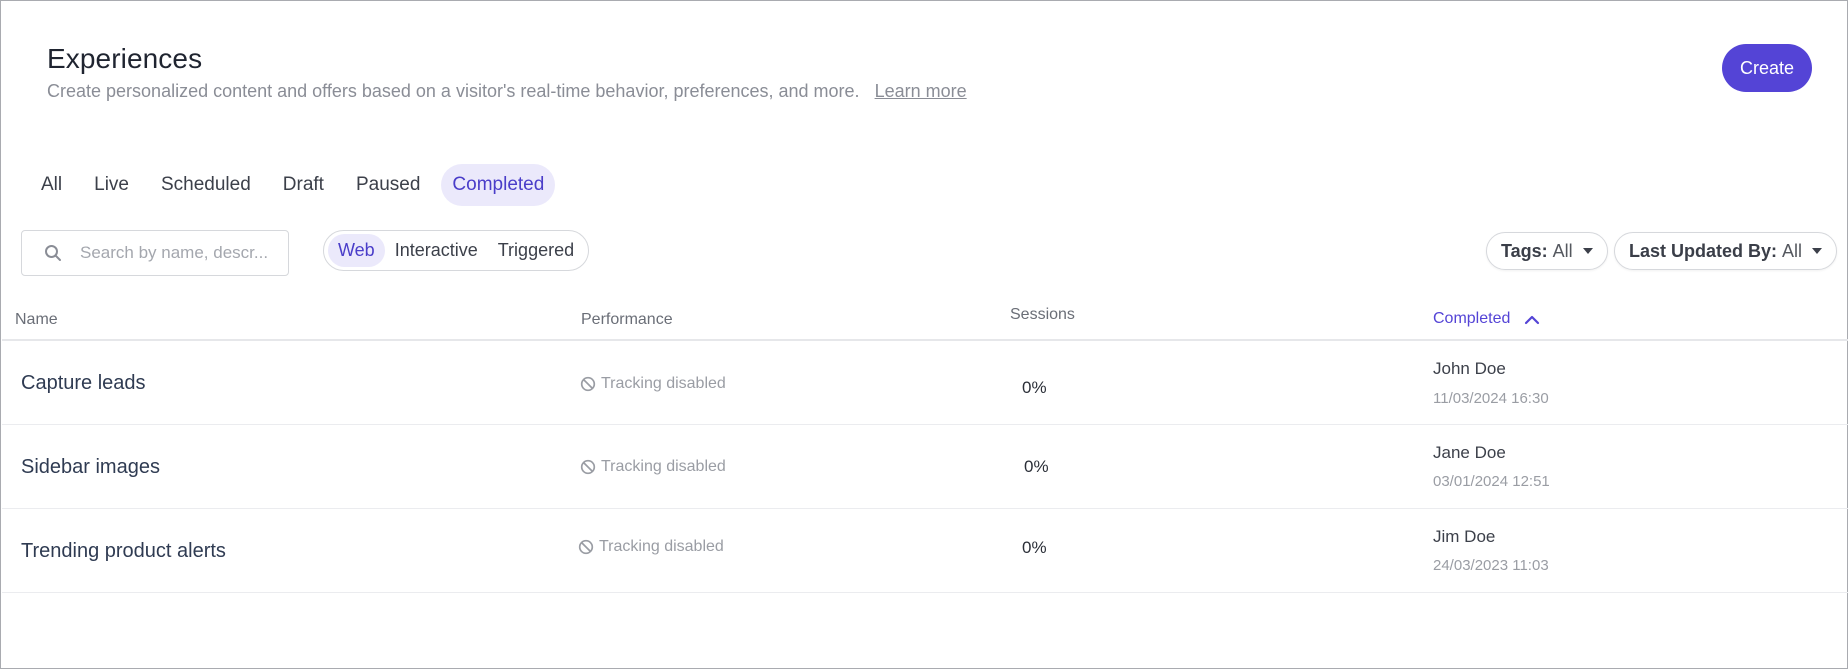 This screenshot has width=1848, height=669. Describe the element at coordinates (90, 467) in the screenshot. I see `experience-name: Sidebar images` at that location.